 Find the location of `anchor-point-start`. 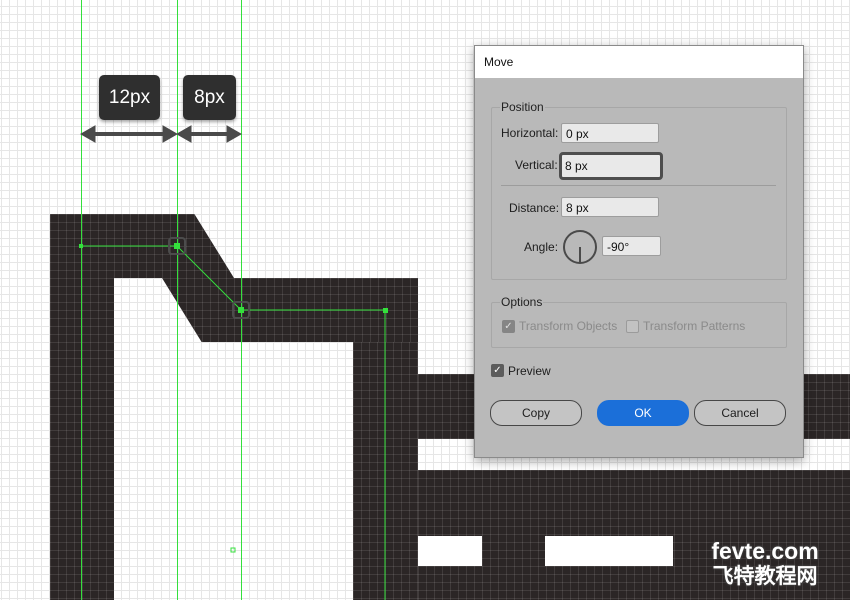

anchor-point-start is located at coordinates (81, 246).